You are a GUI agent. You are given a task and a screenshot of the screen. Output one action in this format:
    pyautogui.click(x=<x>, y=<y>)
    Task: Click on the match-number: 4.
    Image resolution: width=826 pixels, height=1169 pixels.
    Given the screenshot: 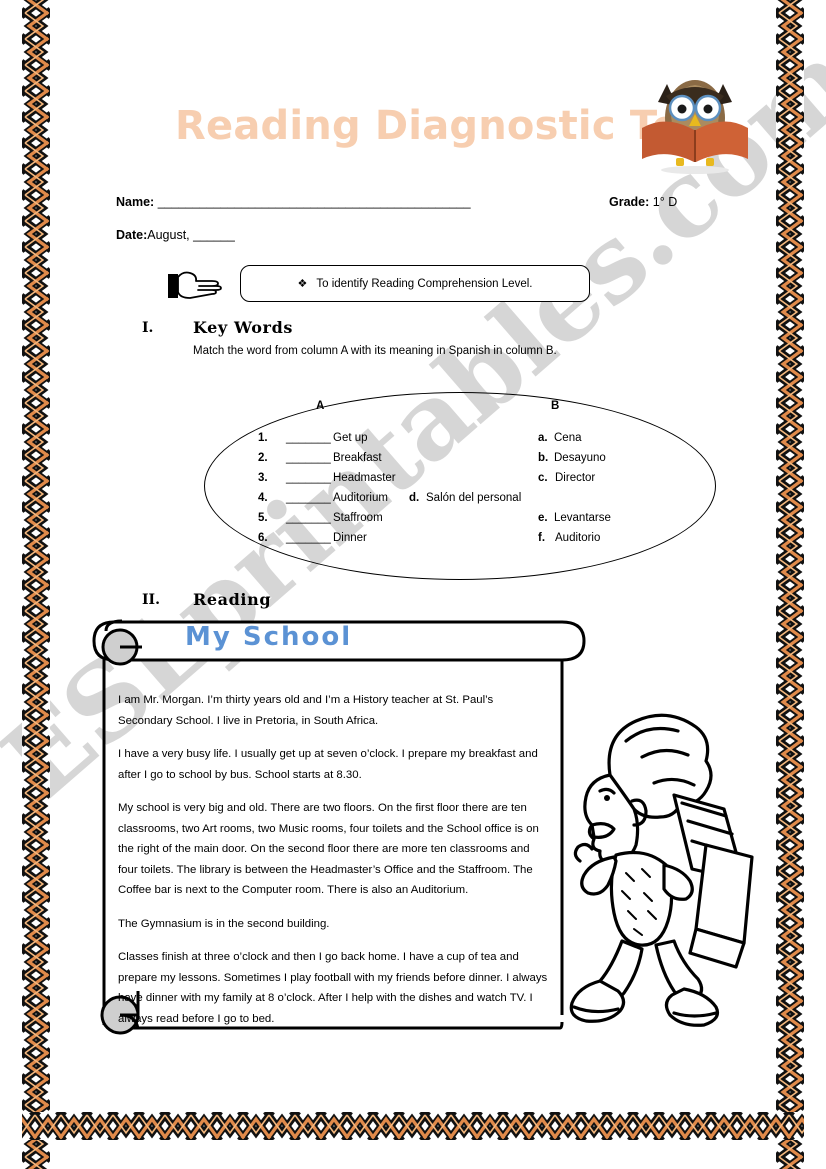 What is the action you would take?
    pyautogui.click(x=263, y=498)
    